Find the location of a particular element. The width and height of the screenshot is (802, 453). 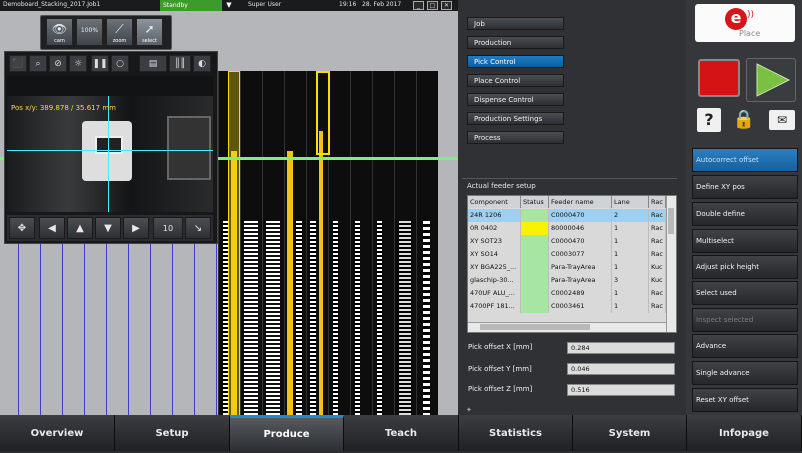

nav-right-button: ▶ is located at coordinates (136, 228).